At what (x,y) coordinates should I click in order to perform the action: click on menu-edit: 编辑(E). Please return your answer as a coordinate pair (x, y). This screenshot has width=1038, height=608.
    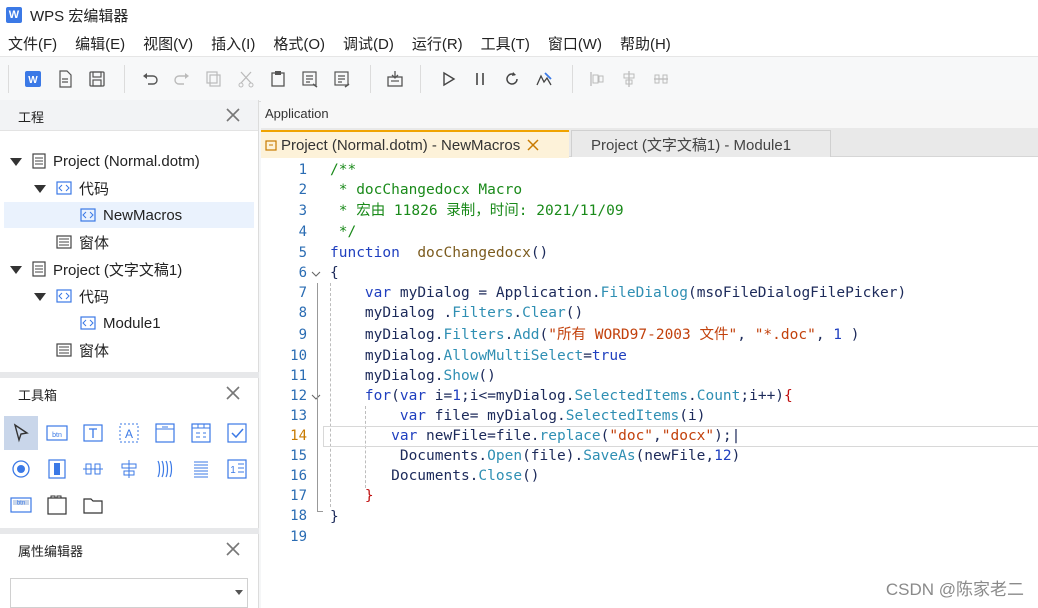
    Looking at the image, I should click on (100, 43).